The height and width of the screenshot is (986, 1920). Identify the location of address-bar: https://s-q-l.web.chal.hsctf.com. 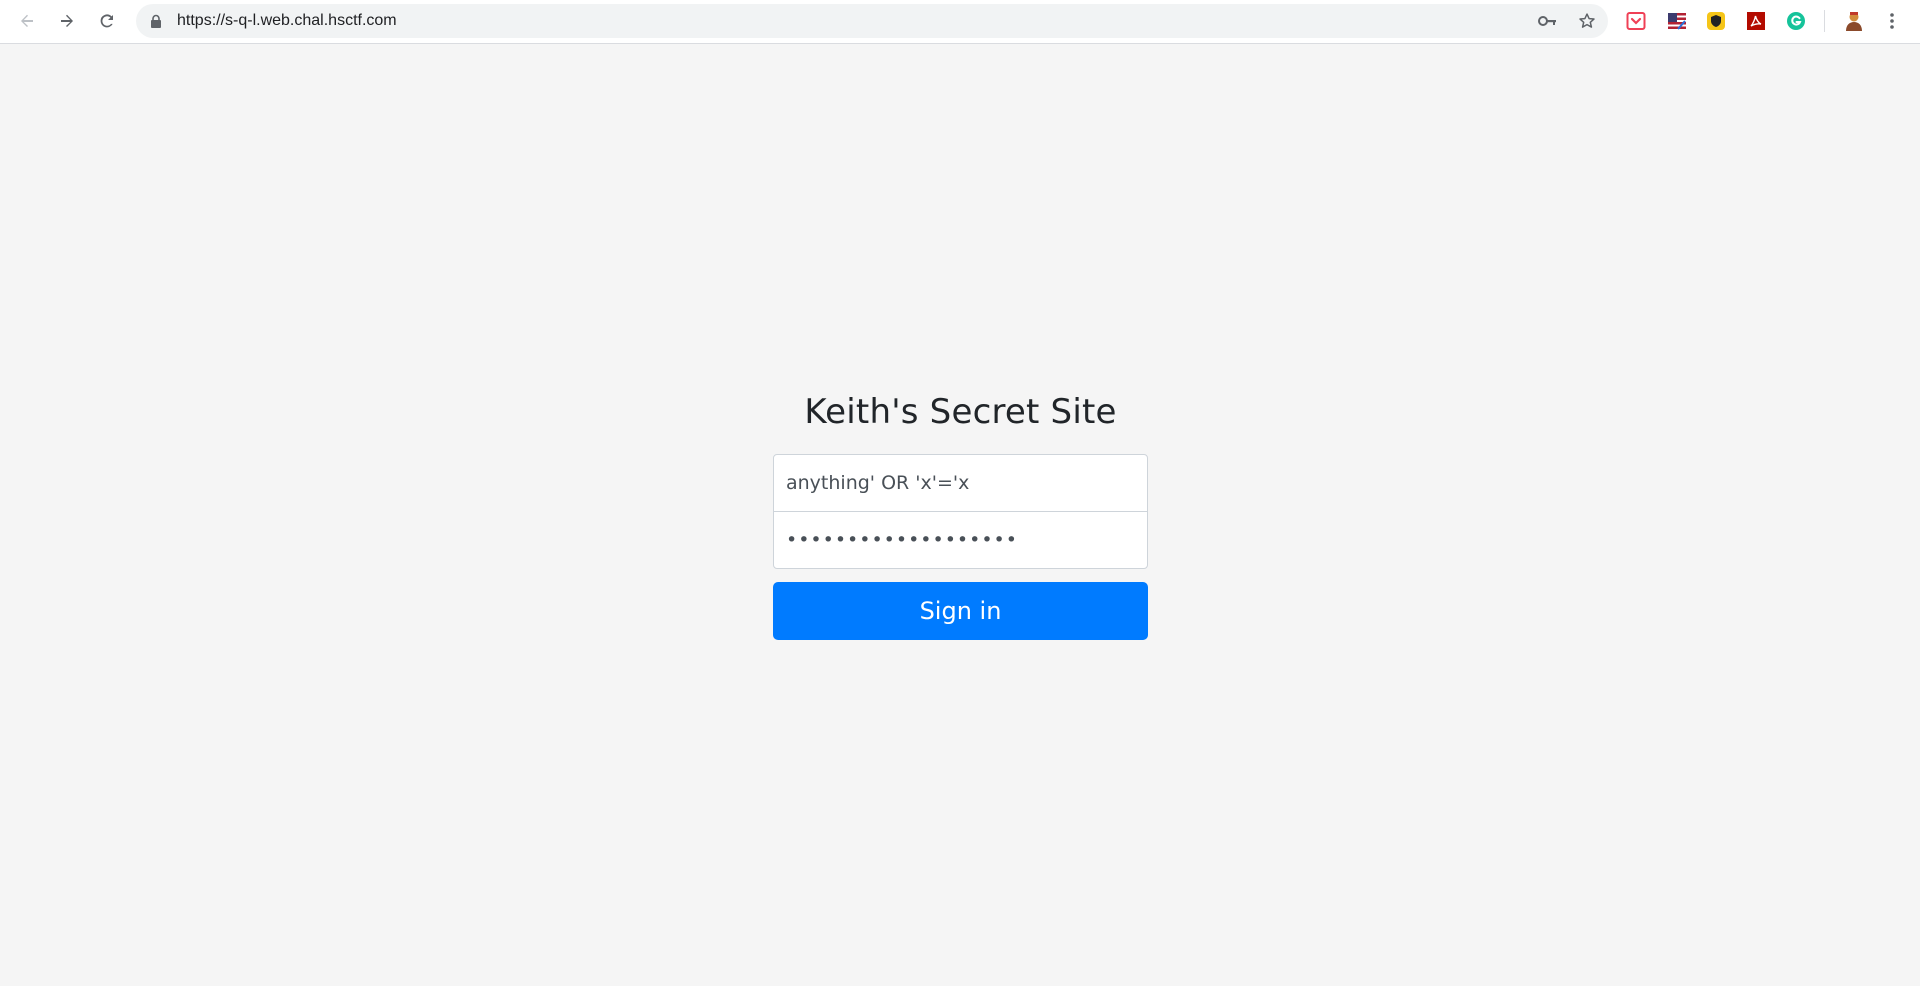
(872, 21).